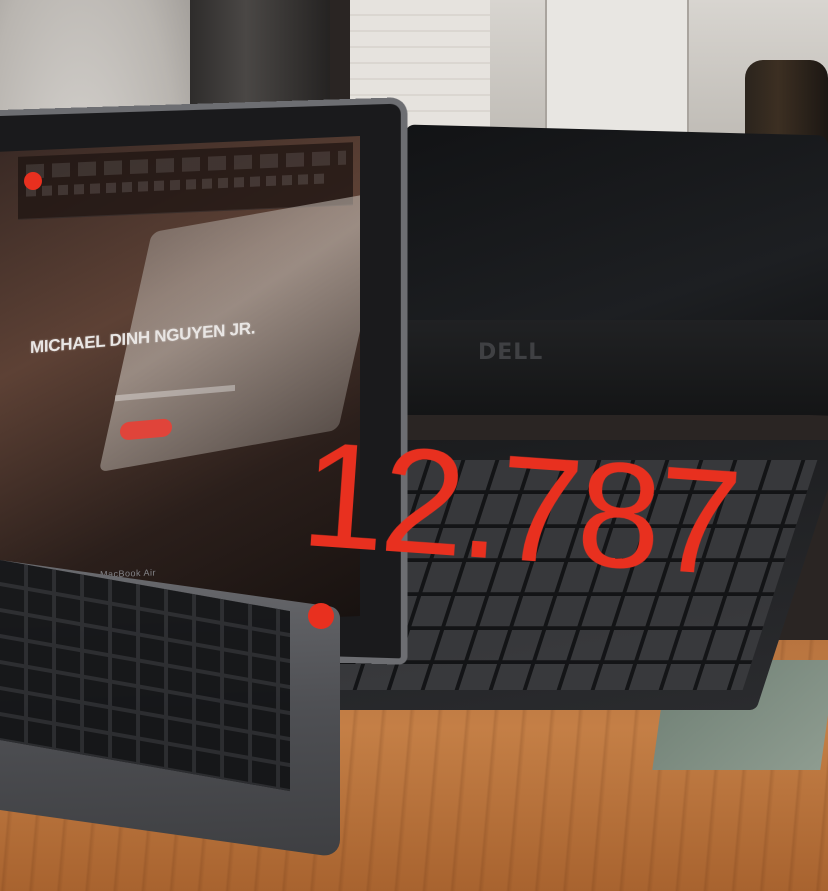  I want to click on measurement-label: 12.787, so click(519, 508).